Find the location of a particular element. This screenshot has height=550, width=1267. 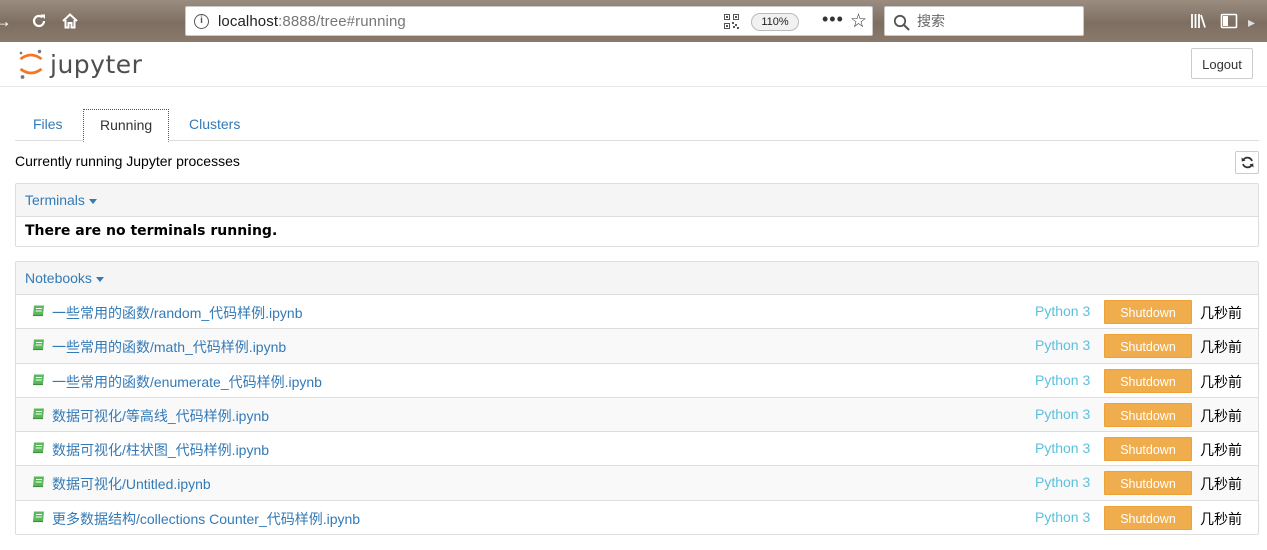

search-input is located at coordinates (995, 21).